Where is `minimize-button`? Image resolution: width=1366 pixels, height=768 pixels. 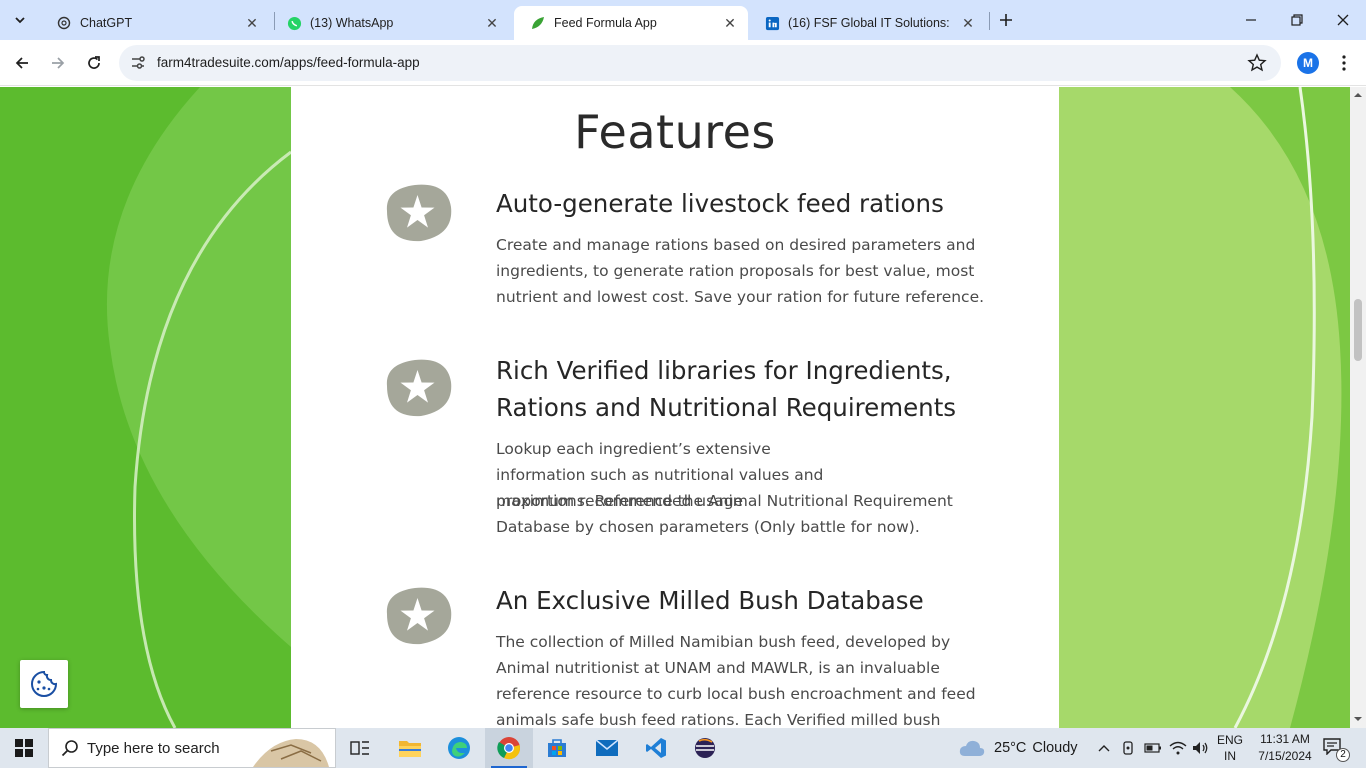 minimize-button is located at coordinates (1251, 20).